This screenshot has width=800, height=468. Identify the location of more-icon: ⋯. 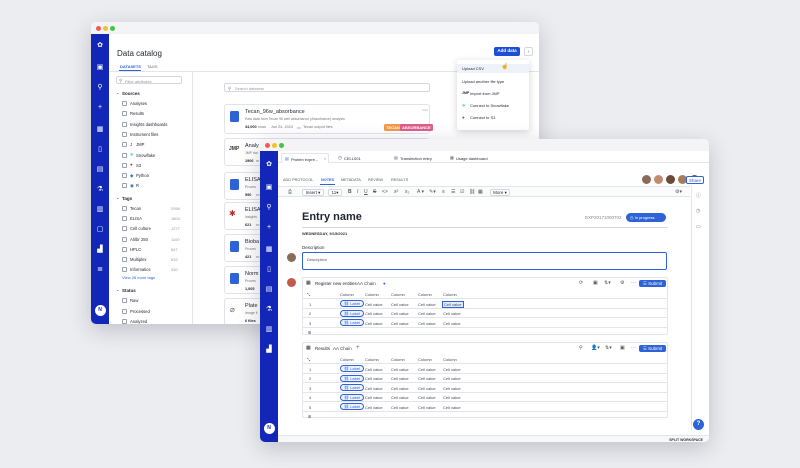
(425, 110).